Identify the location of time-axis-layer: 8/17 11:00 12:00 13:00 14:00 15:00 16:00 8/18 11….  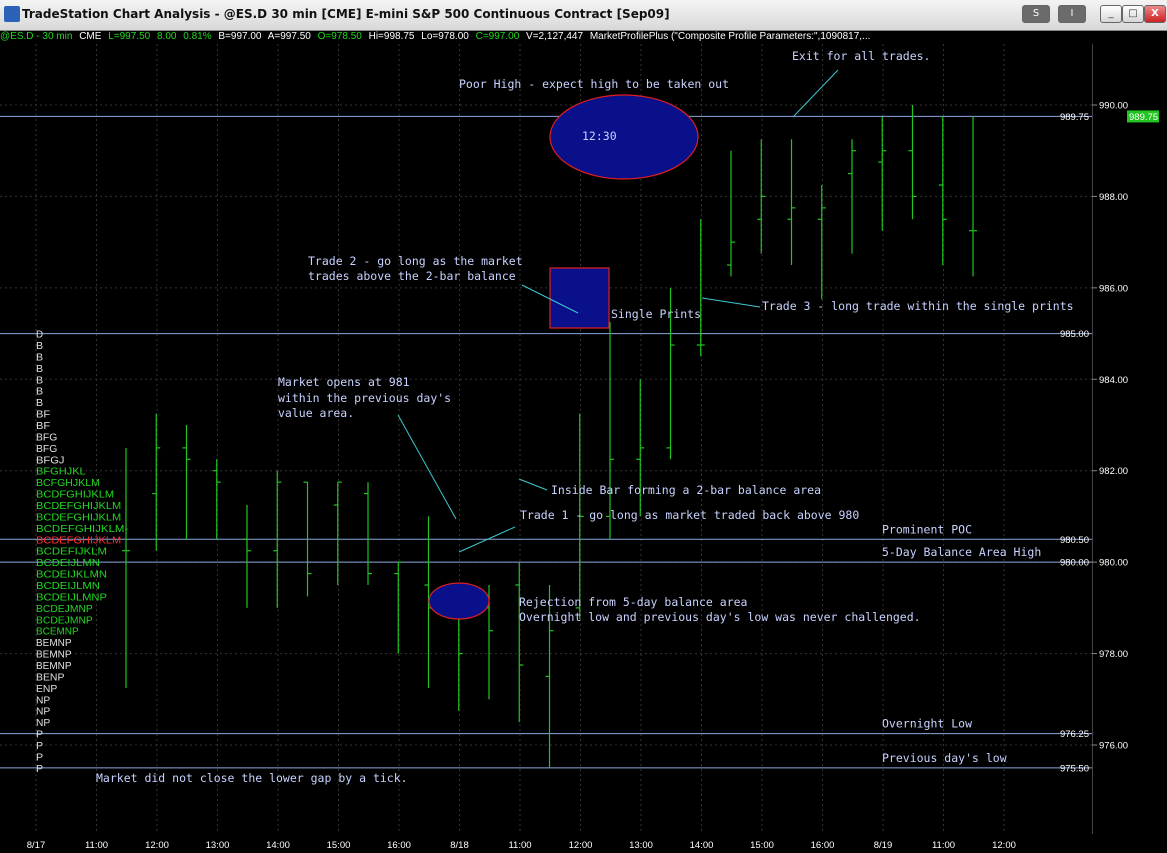
(521, 845).